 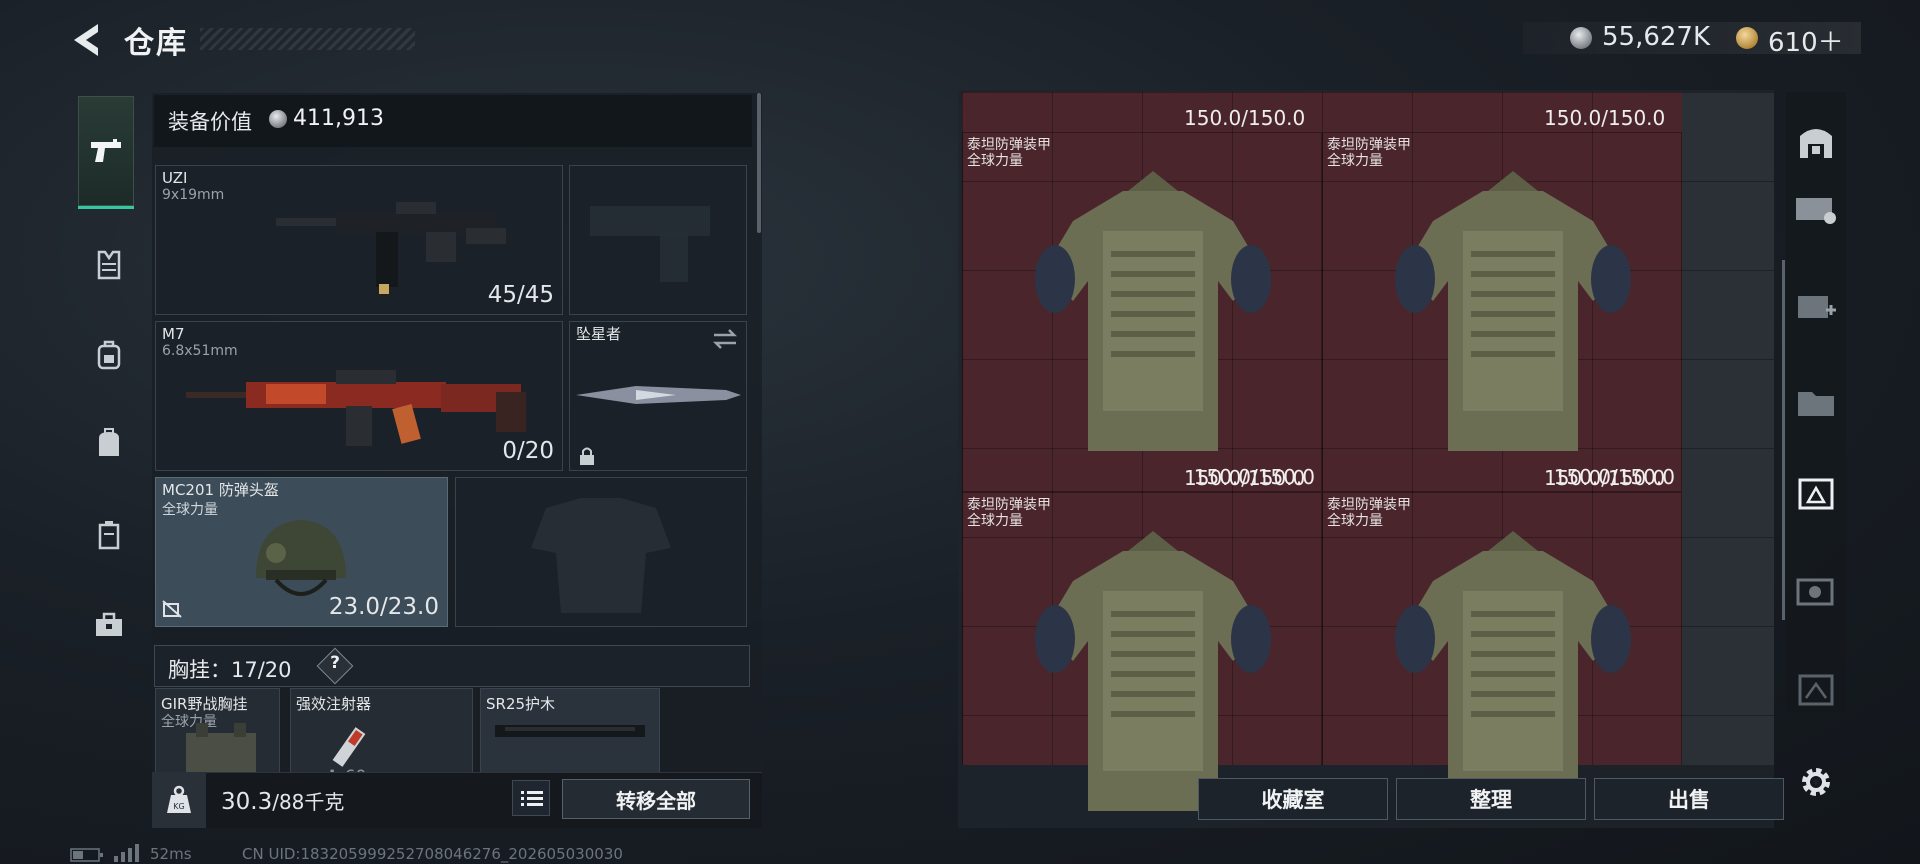 I want to click on weight-value: 30.3/88千克, so click(x=283, y=802).